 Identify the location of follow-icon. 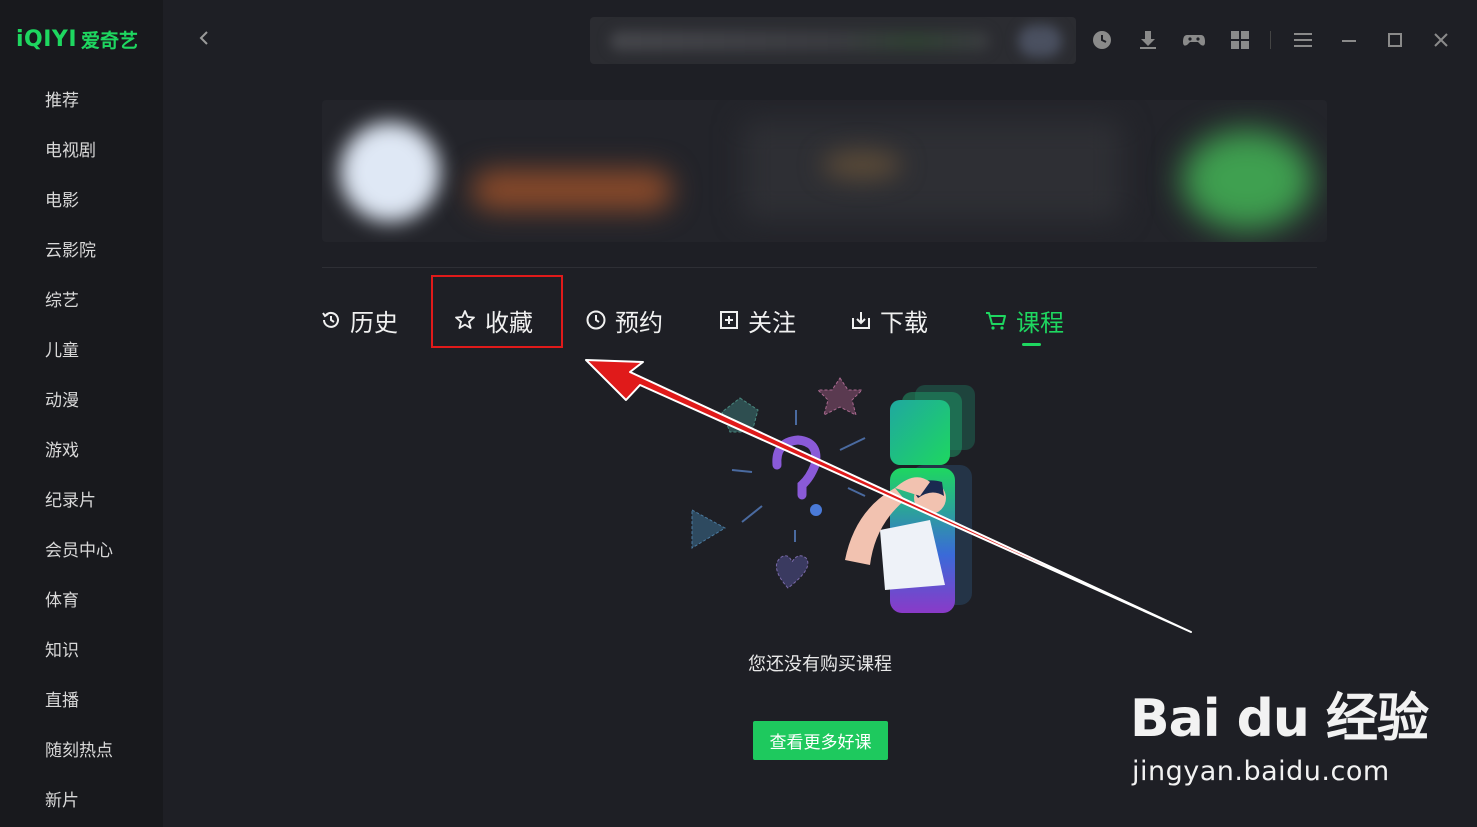
(729, 320).